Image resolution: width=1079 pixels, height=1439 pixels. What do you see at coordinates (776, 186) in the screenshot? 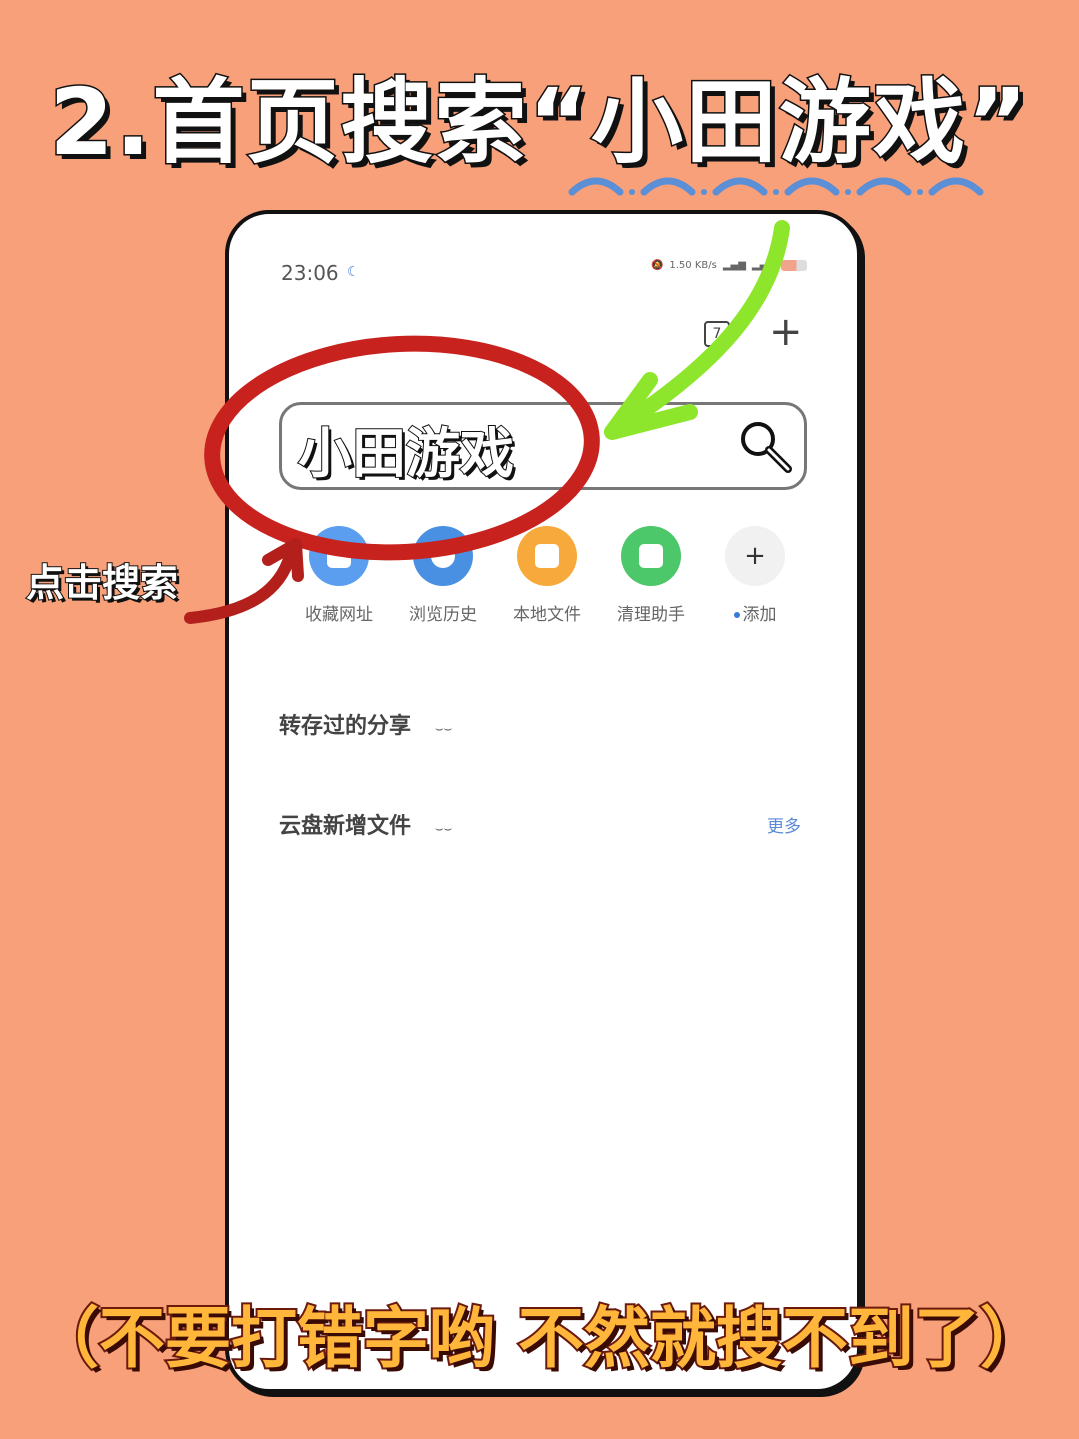
I see `wave-decoration` at bounding box center [776, 186].